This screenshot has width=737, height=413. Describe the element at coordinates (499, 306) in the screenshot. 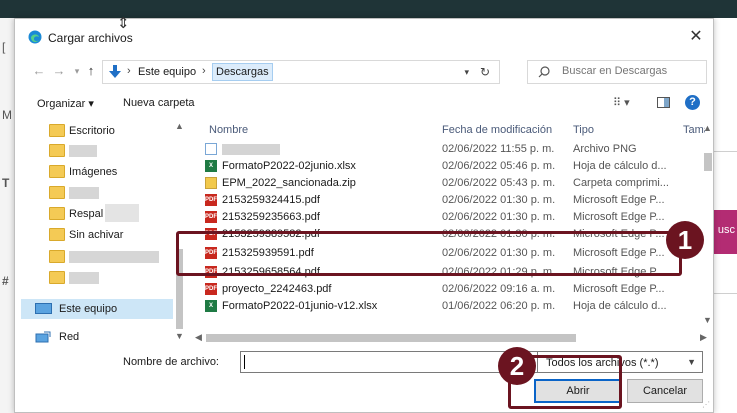

I see `file-date: 01/06/2022 06:20 p. m.` at that location.